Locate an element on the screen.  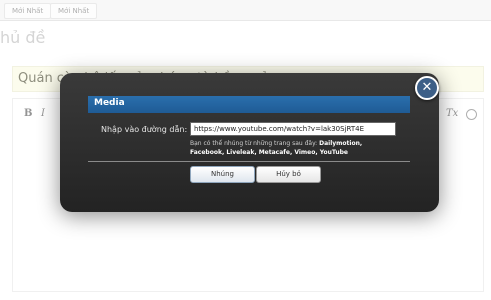
dialog-divider is located at coordinates (249, 161).